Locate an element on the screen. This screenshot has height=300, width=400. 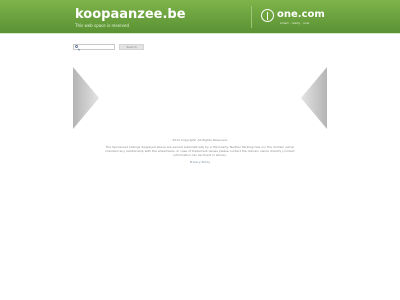
search-input is located at coordinates (96, 47).